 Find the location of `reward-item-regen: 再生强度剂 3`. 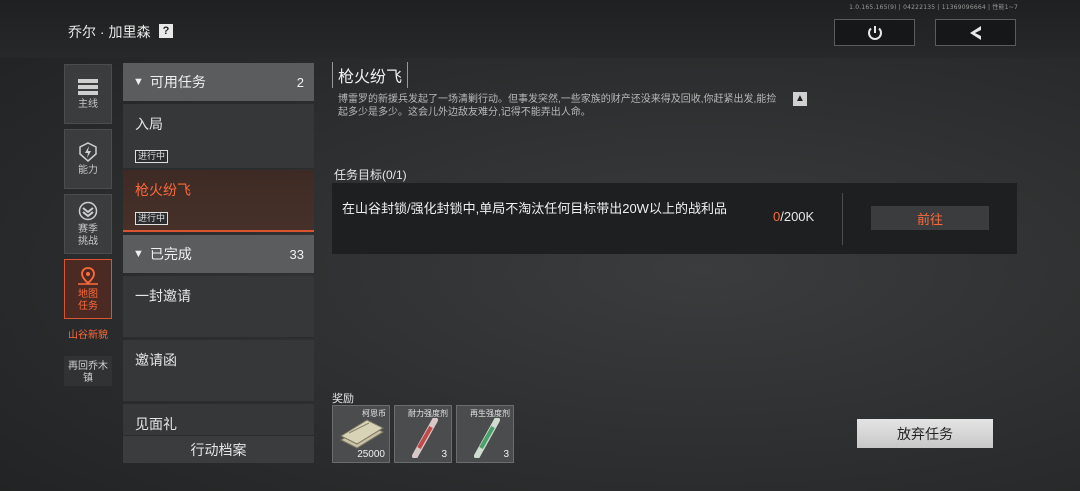

reward-item-regen: 再生强度剂 3 is located at coordinates (485, 434).